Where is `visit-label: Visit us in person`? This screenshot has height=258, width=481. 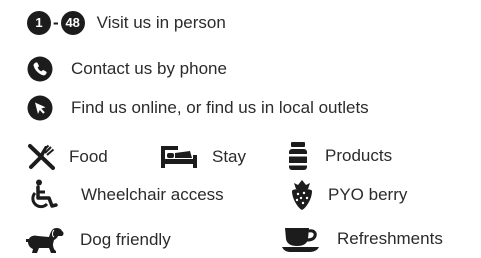 visit-label: Visit us in person is located at coordinates (161, 22).